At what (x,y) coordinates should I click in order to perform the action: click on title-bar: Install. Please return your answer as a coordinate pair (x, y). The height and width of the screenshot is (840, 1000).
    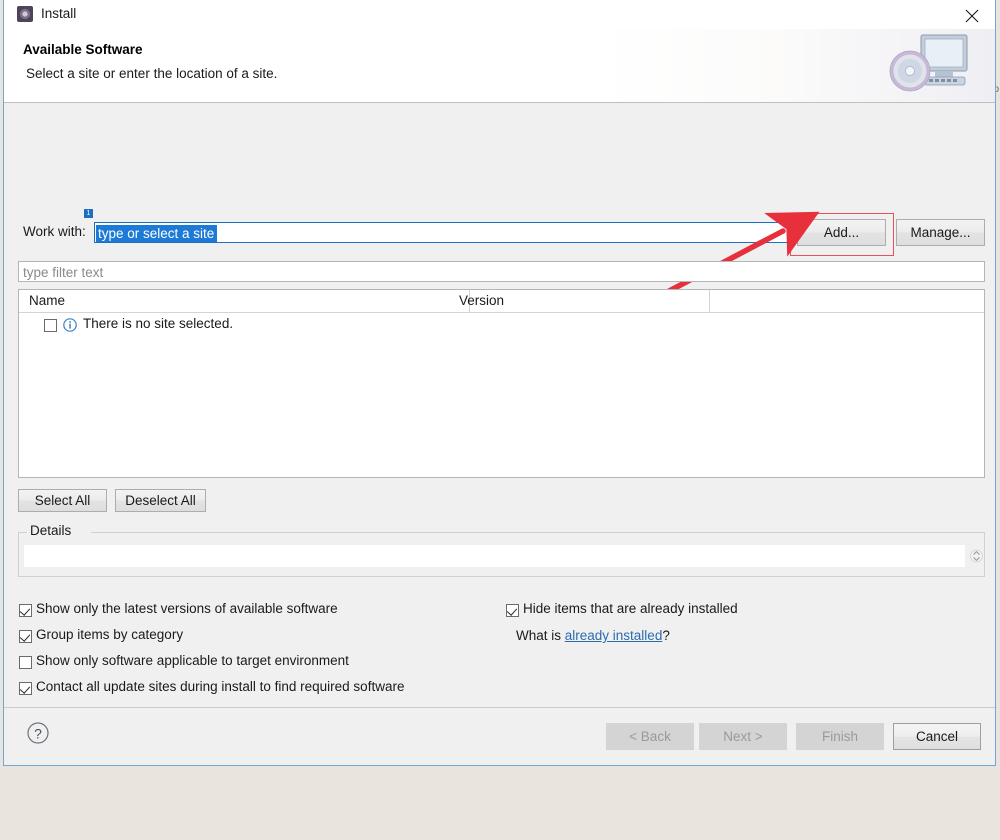
    Looking at the image, I should click on (499, 14).